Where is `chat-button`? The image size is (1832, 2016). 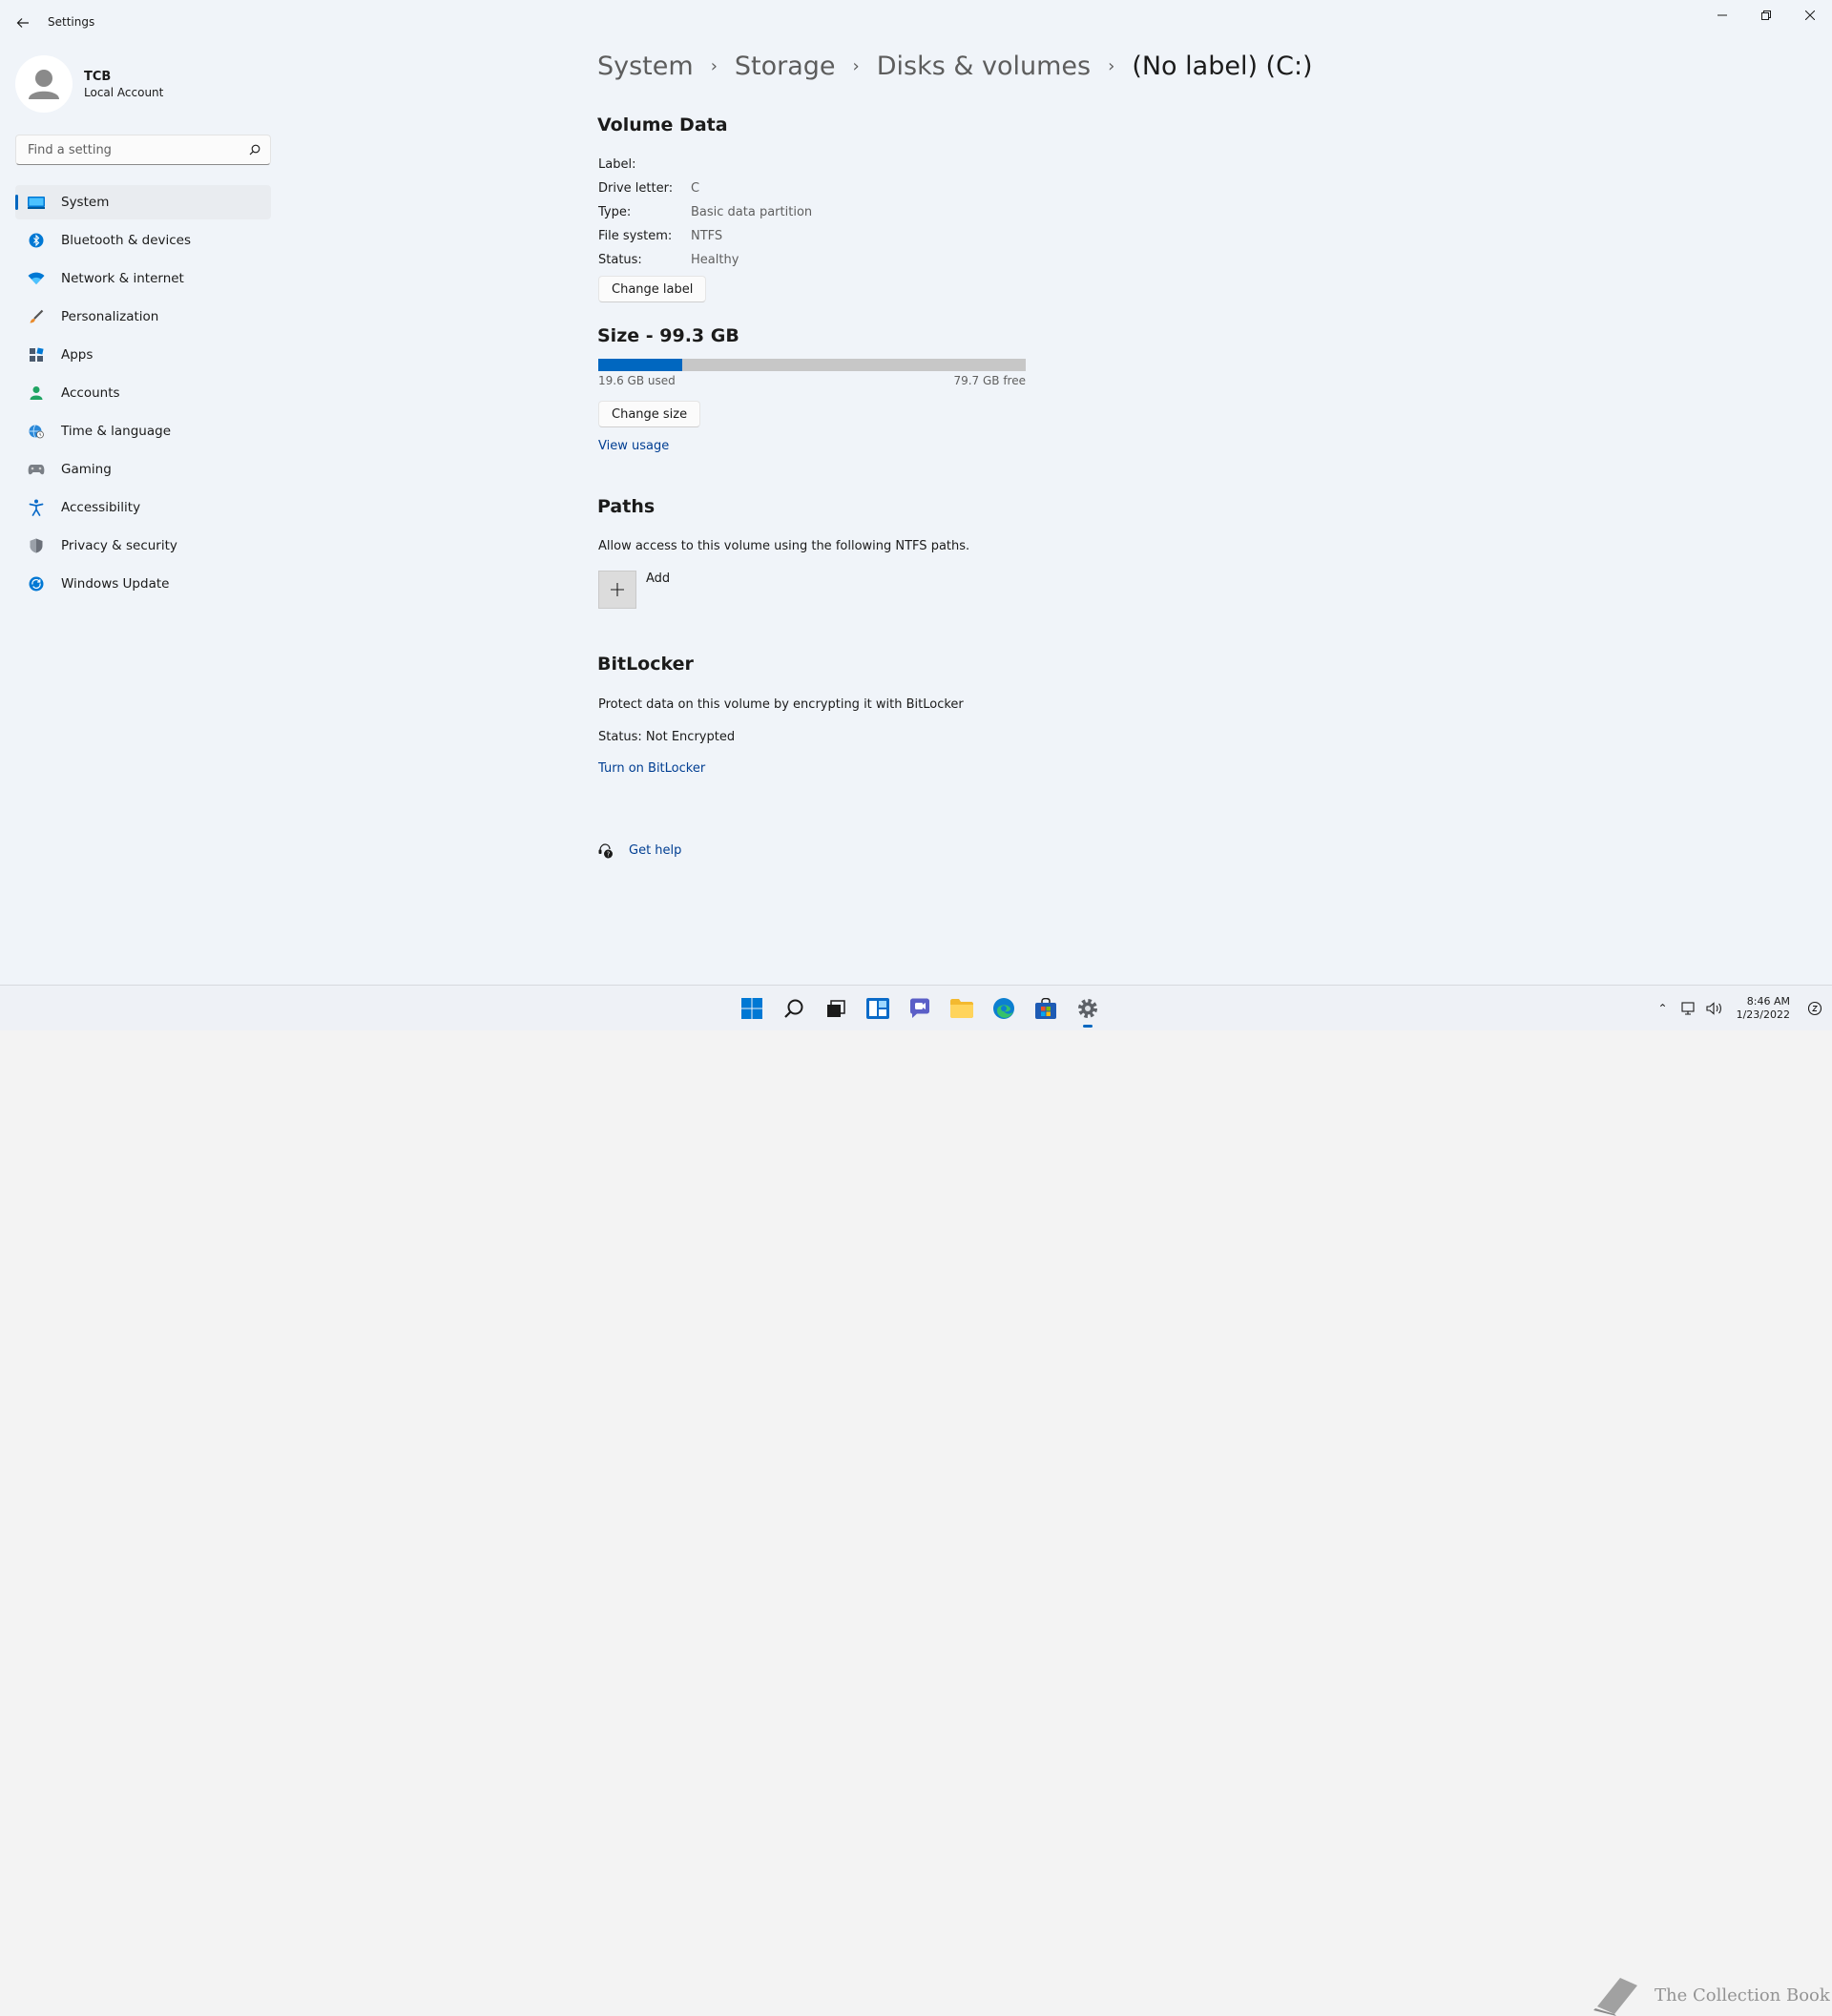
chat-button is located at coordinates (920, 1008).